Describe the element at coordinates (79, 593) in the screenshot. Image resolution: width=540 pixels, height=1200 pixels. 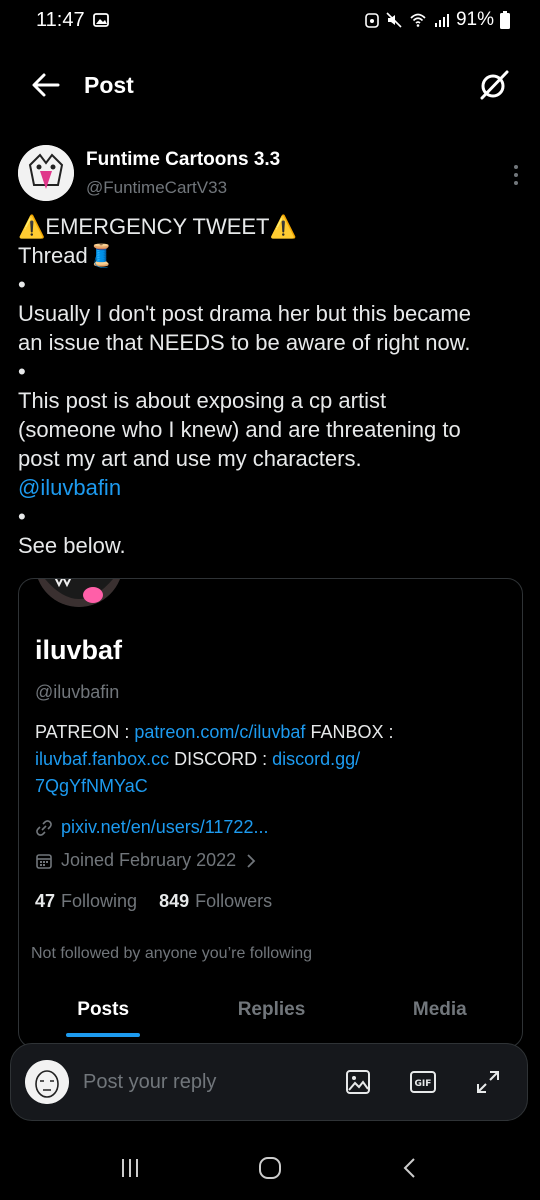
I see `profile-avatar` at that location.